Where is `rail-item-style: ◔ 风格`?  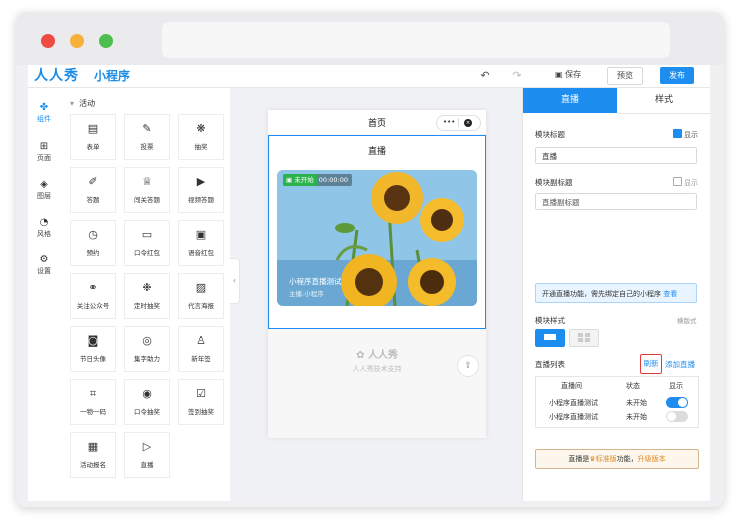 rail-item-style: ◔ 风格 is located at coordinates (44, 228).